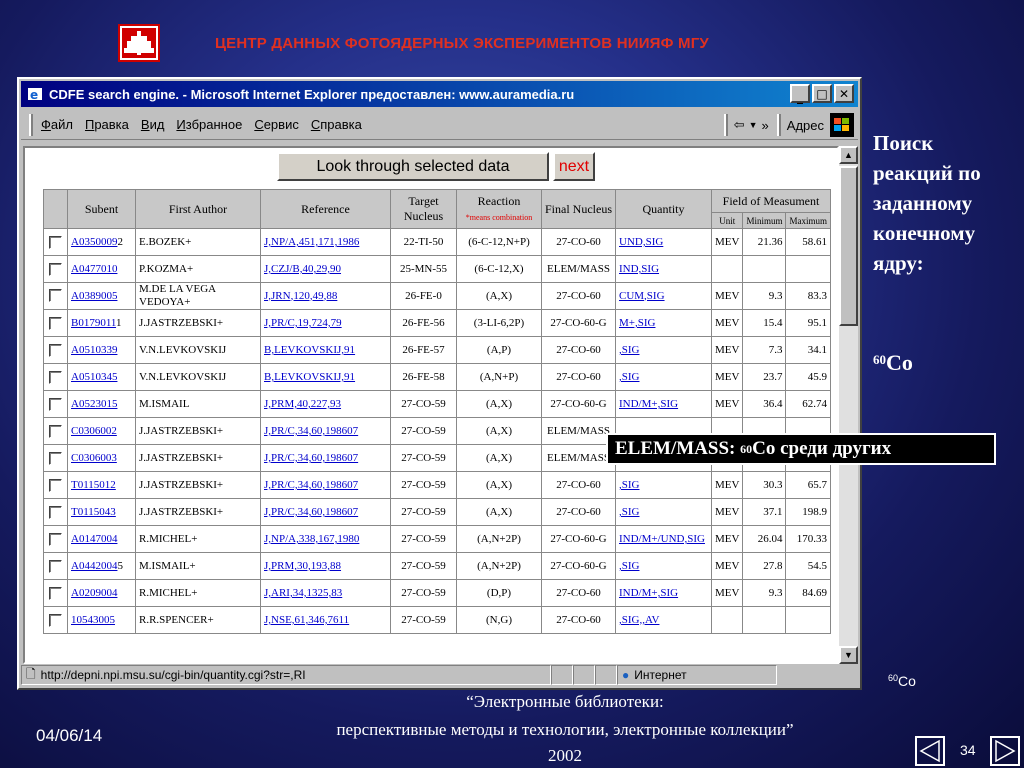 The width and height of the screenshot is (1024, 768). Describe the element at coordinates (302, 404) in the screenshot. I see `reference-link: J,PRM,40,227,93` at that location.